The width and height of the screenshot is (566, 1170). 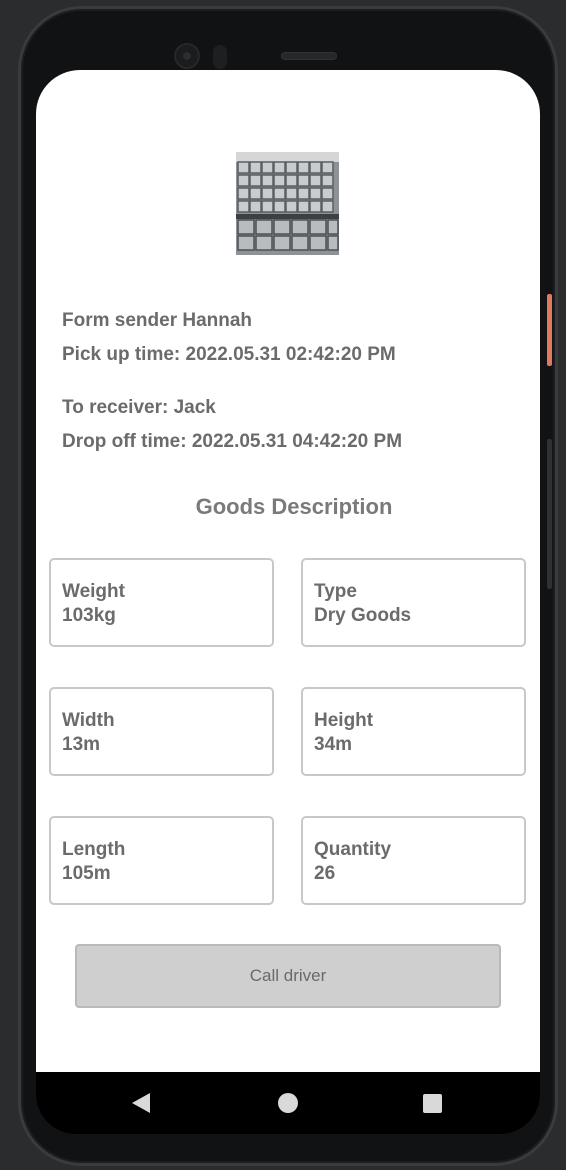 What do you see at coordinates (229, 354) in the screenshot?
I see `pickup-time: Pick up time: 2022.05.31 02:42:20 PM` at bounding box center [229, 354].